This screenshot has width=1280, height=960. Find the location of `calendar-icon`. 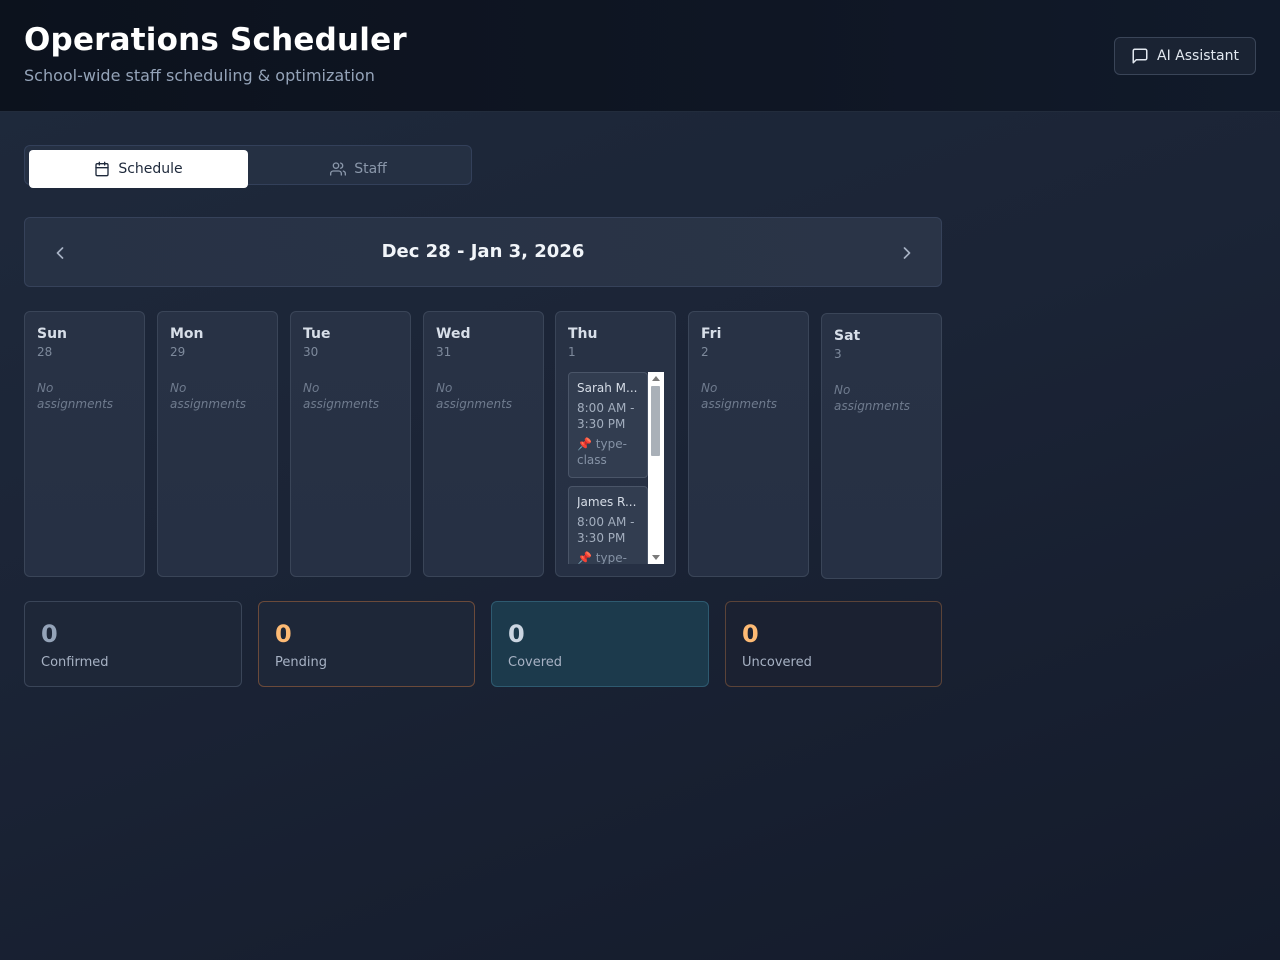

calendar-icon is located at coordinates (102, 169).